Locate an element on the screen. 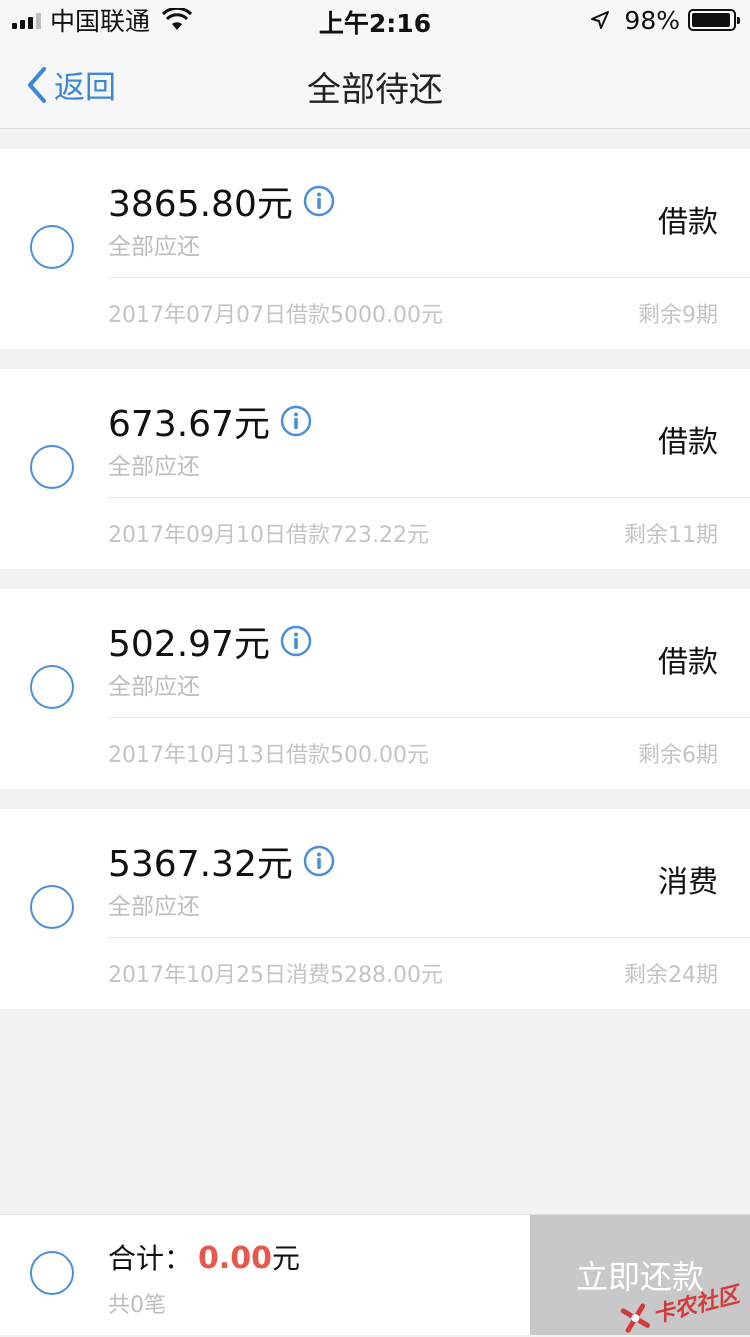 The width and height of the screenshot is (750, 1337). total-row: 合计： 0.00 元 is located at coordinates (204, 1257).